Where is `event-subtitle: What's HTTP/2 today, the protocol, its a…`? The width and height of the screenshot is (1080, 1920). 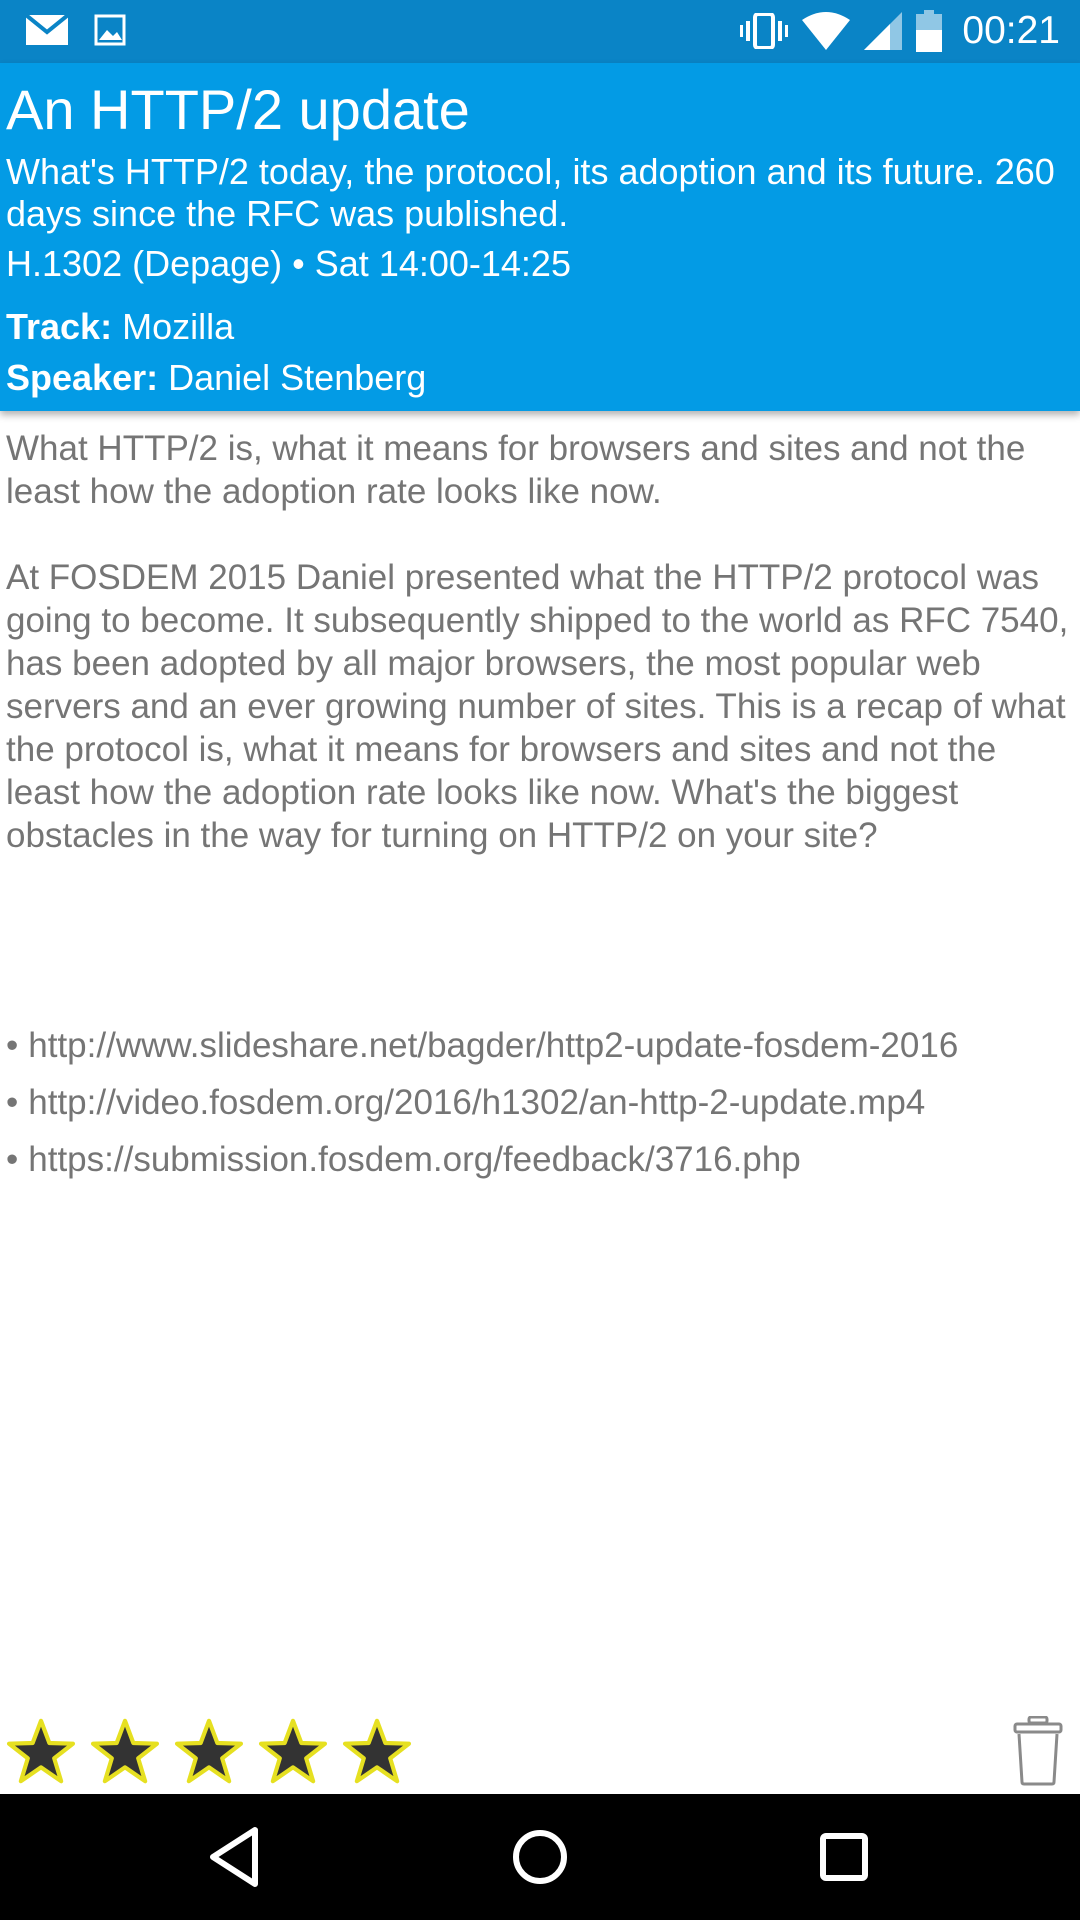 event-subtitle: What's HTTP/2 today, the protocol, its a… is located at coordinates (530, 192).